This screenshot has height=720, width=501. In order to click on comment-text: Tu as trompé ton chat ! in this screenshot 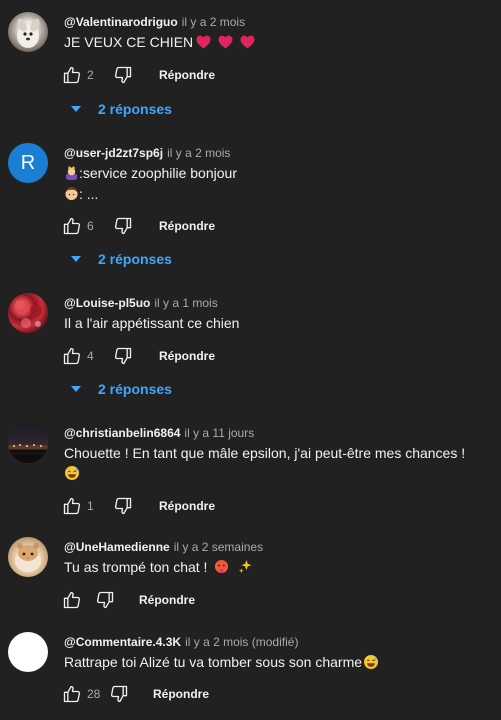, I will do `click(278, 567)`.